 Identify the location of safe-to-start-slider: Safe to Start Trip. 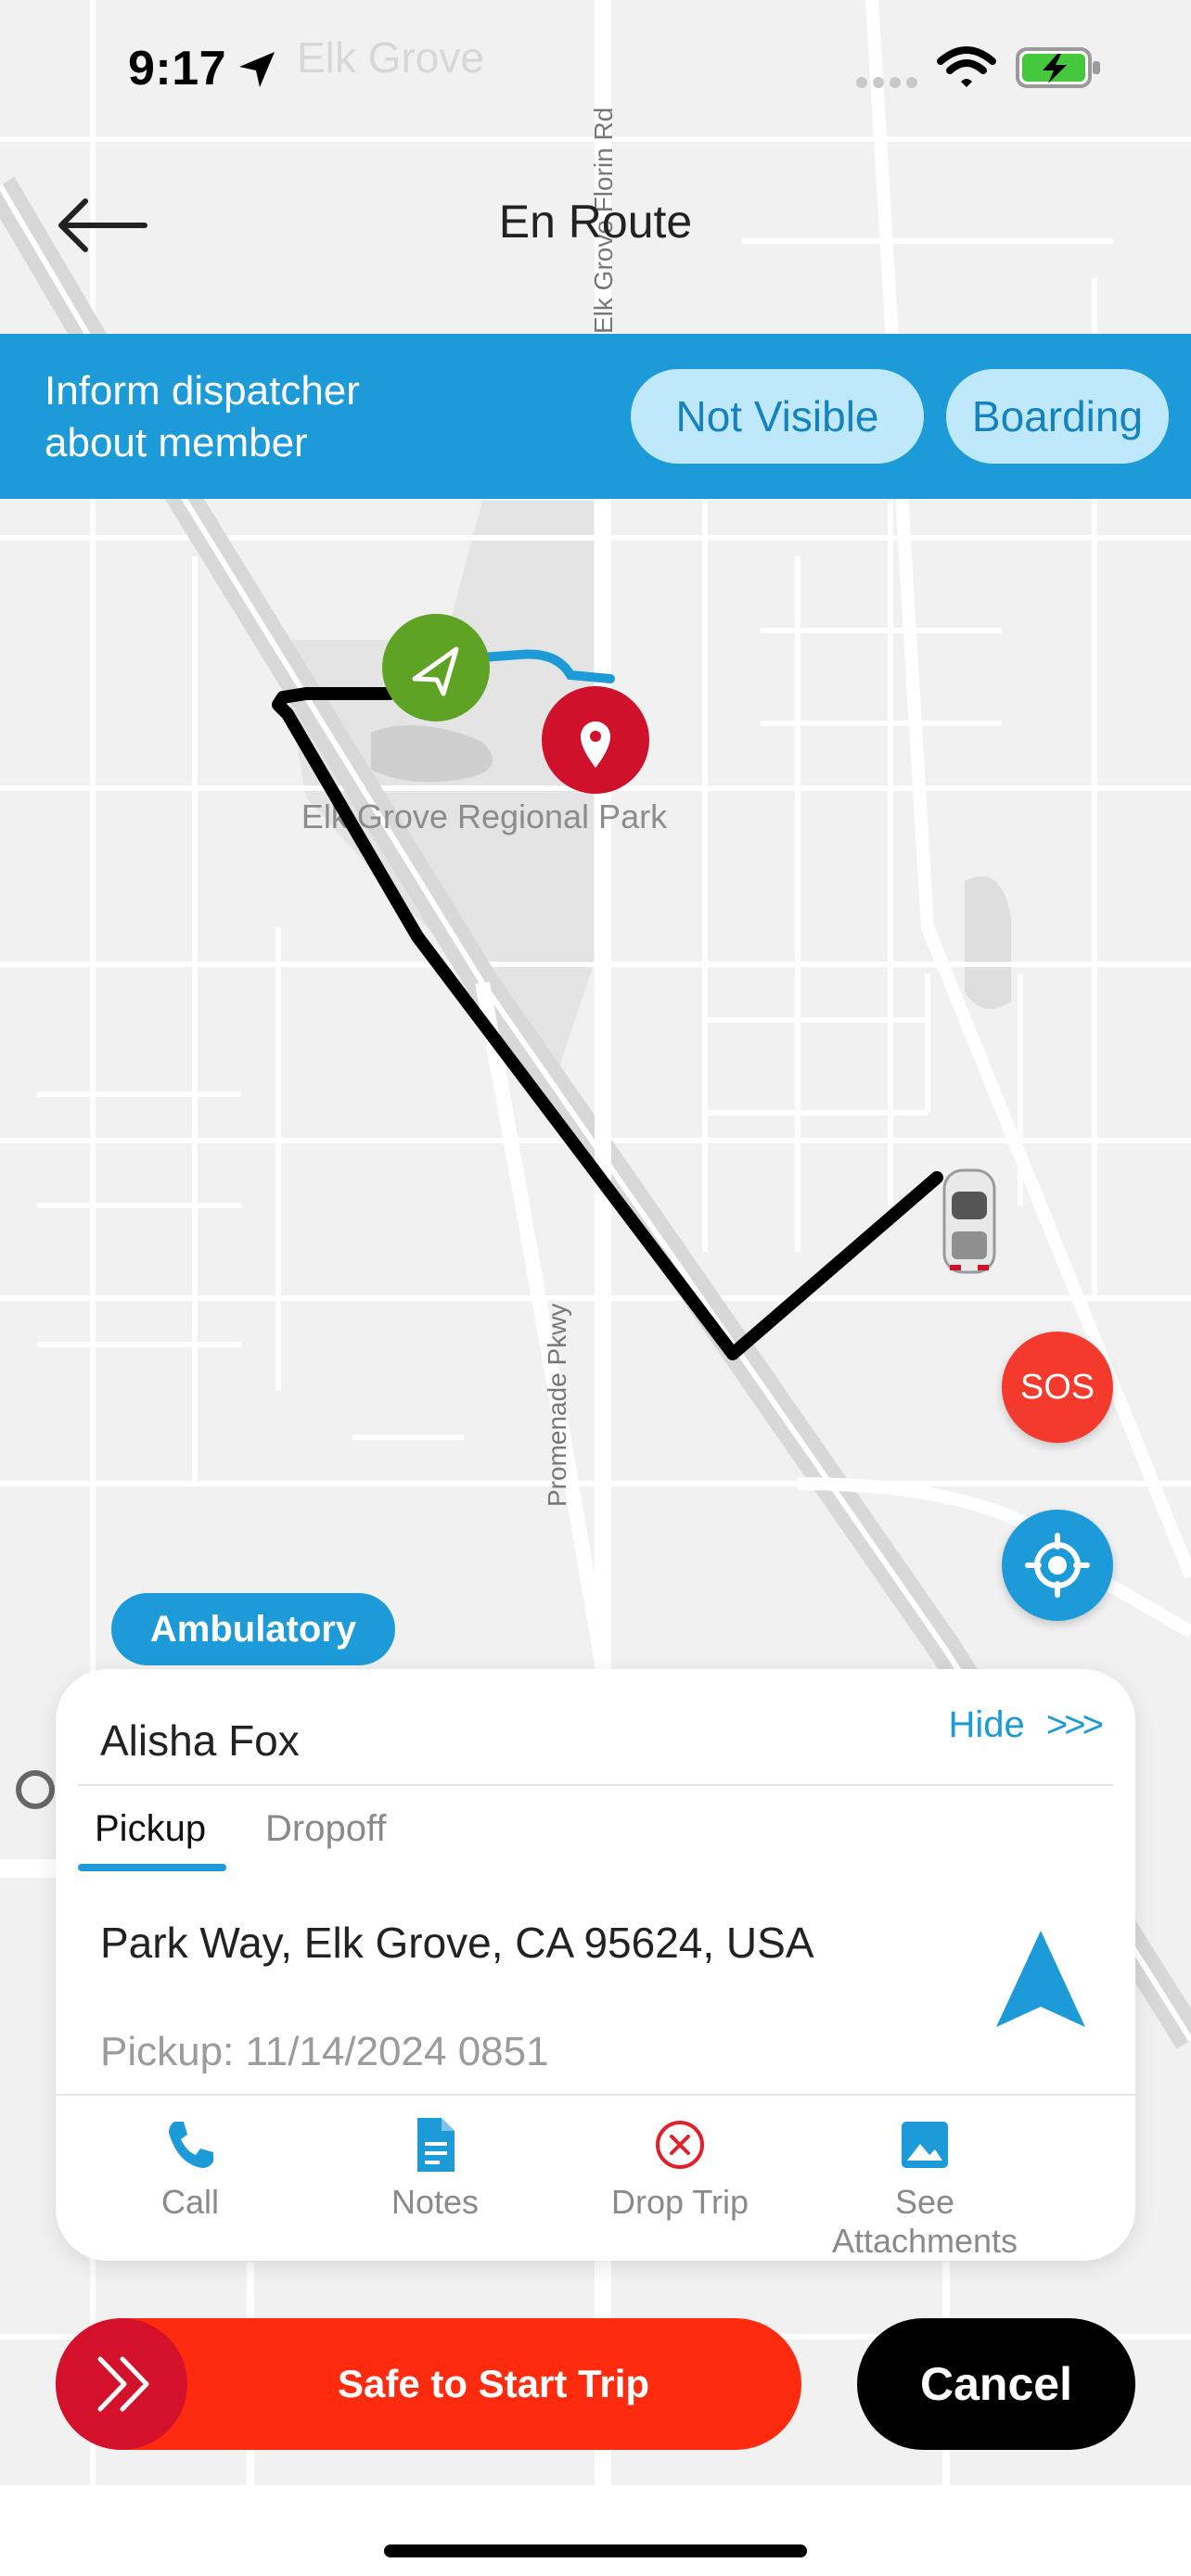
(428, 2384).